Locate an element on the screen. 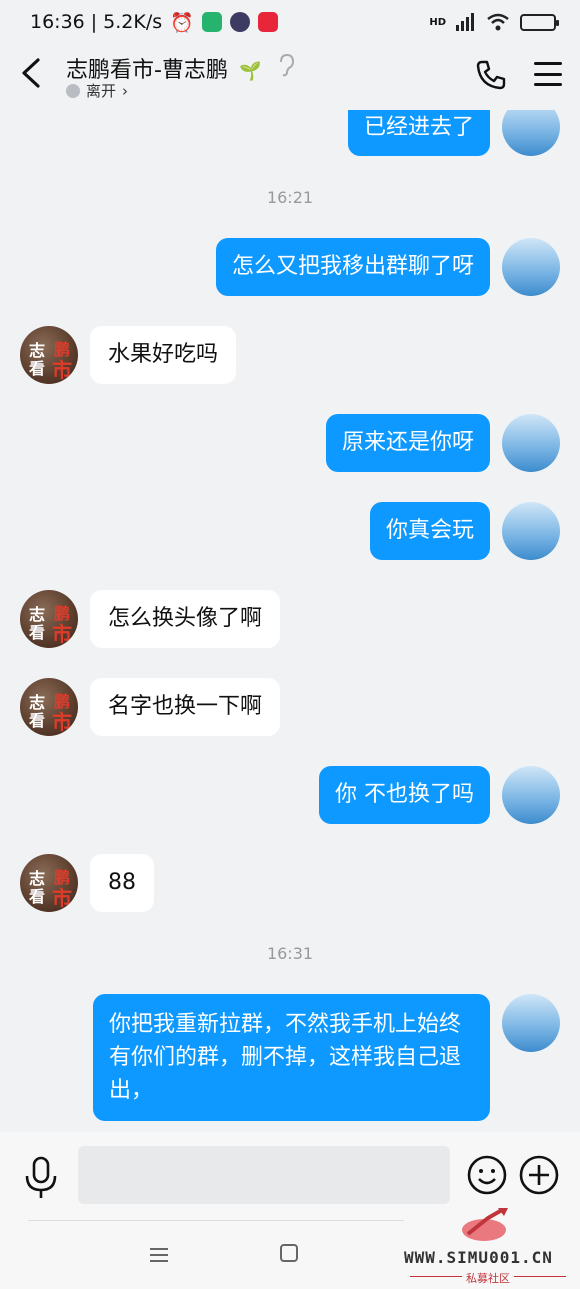 This screenshot has height=1289, width=580. app-shield-icon is located at coordinates (211, 22).